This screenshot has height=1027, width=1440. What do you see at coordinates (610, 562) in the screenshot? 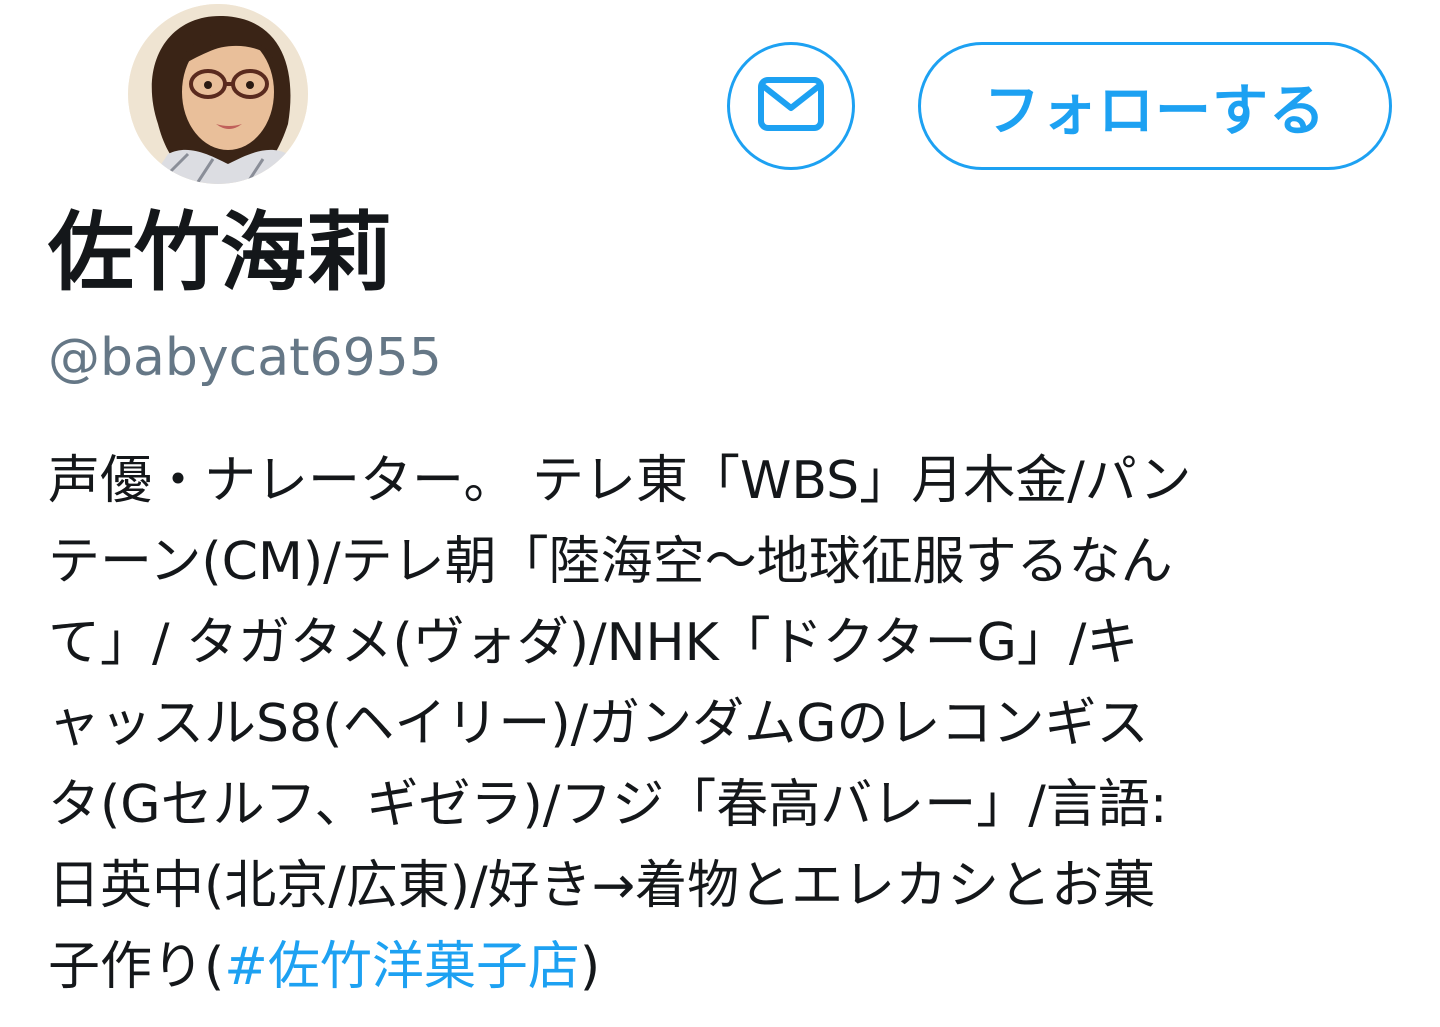
I see `bio-line: テーン(CM)/テレ朝「陸海空〜地球征服するなん` at bounding box center [610, 562].